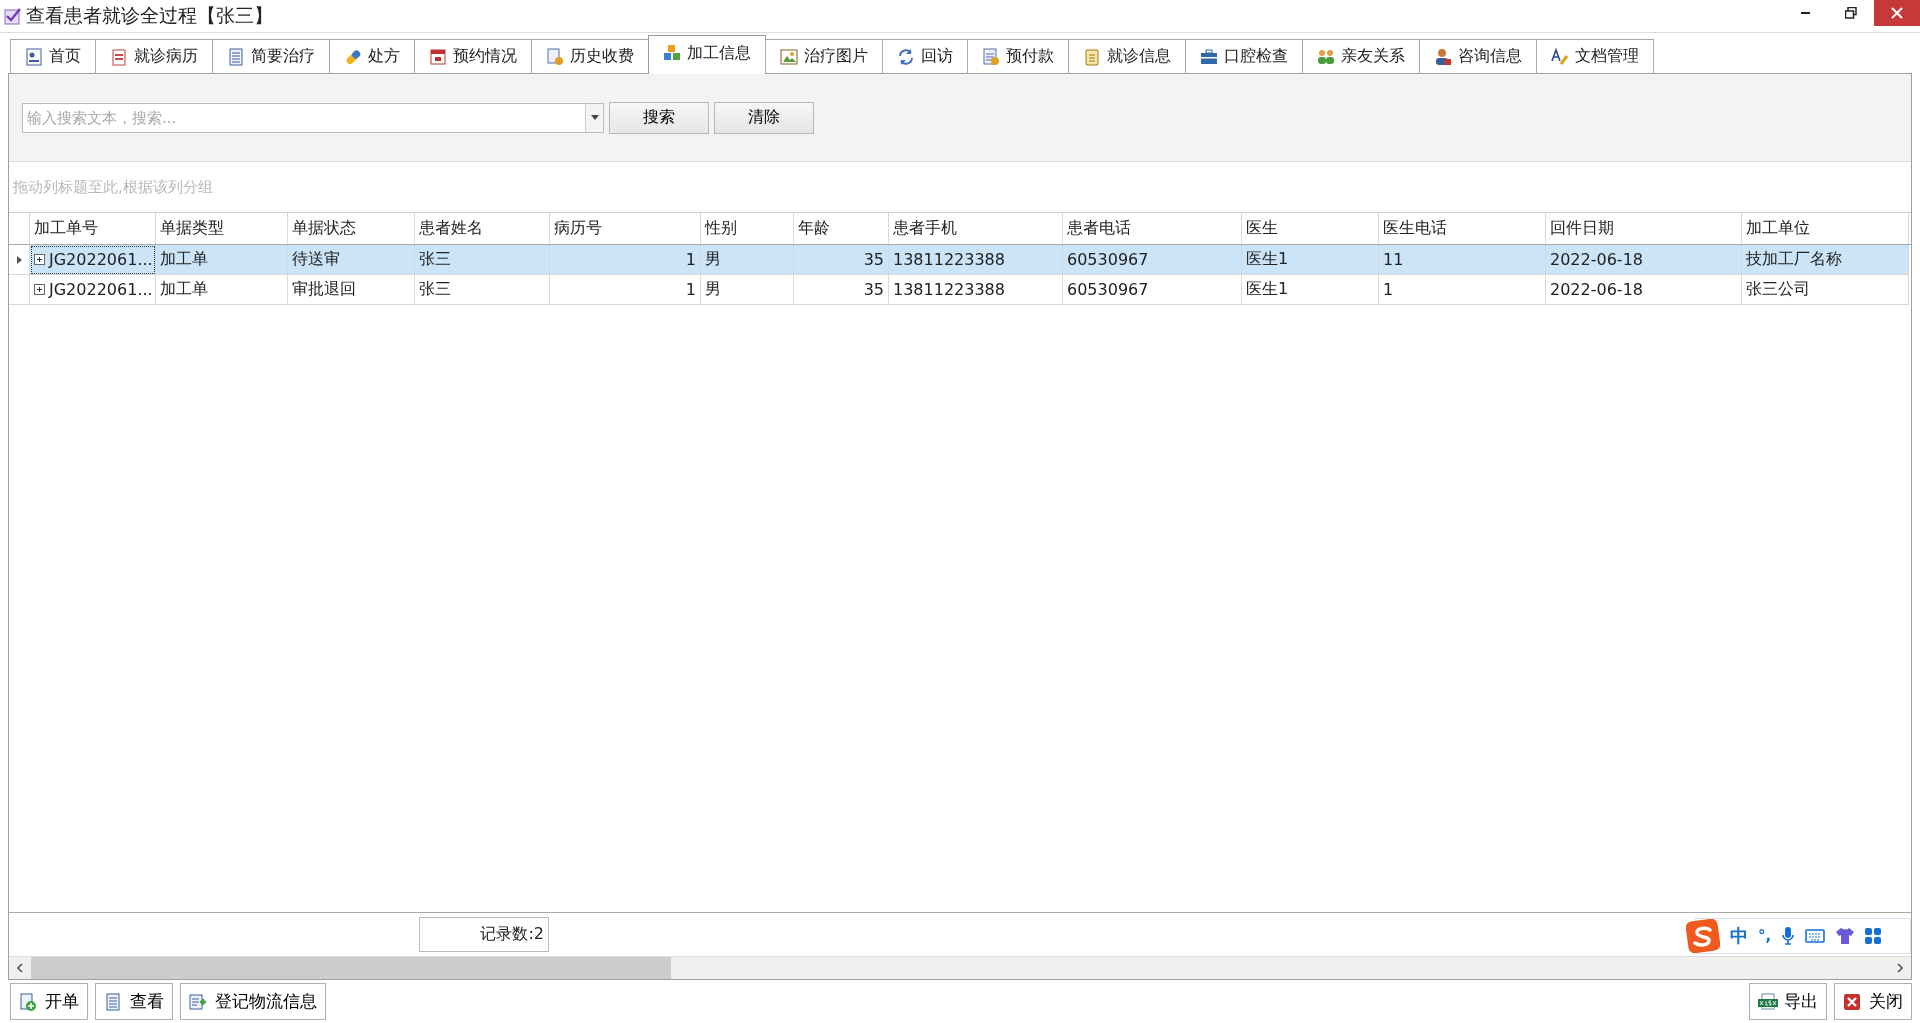 This screenshot has width=1920, height=1023. Describe the element at coordinates (960, 967) in the screenshot. I see `horizontal-scrollbar` at that location.